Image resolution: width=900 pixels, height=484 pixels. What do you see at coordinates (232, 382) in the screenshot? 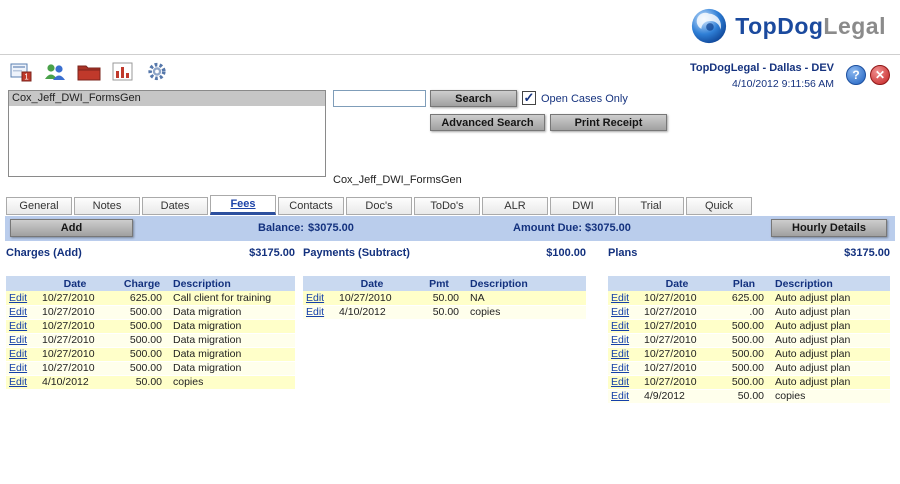
I see `description-cell: copies` at bounding box center [232, 382].